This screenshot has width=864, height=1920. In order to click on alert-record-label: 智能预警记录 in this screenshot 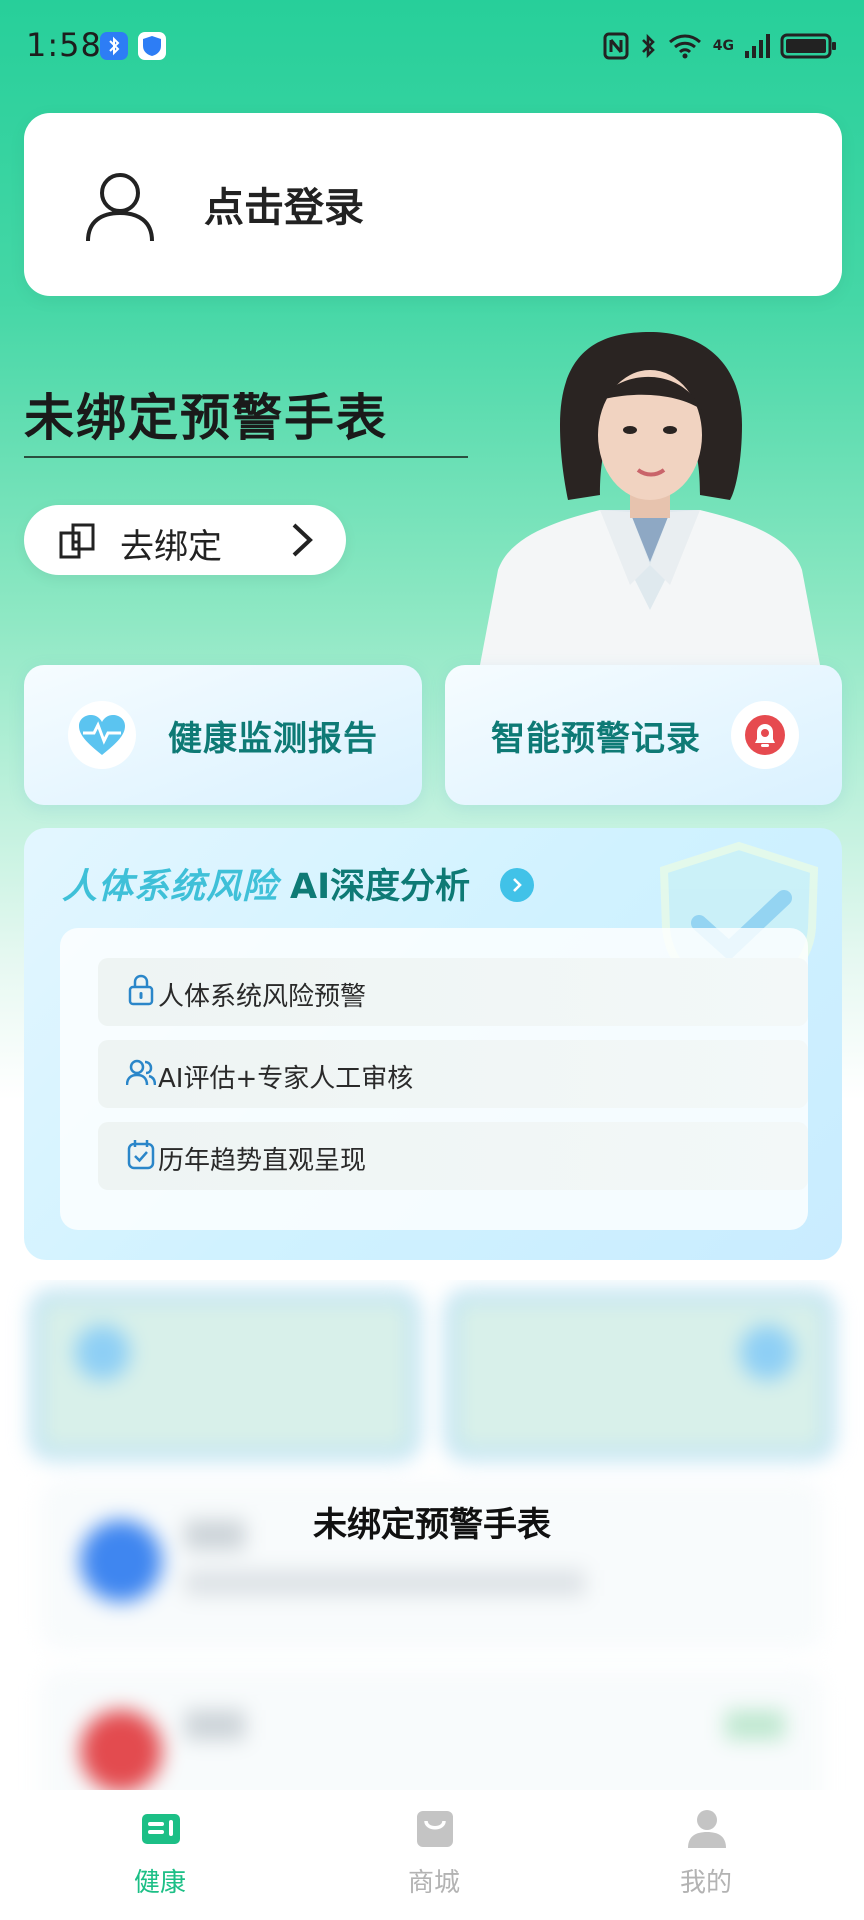, I will do `click(596, 739)`.